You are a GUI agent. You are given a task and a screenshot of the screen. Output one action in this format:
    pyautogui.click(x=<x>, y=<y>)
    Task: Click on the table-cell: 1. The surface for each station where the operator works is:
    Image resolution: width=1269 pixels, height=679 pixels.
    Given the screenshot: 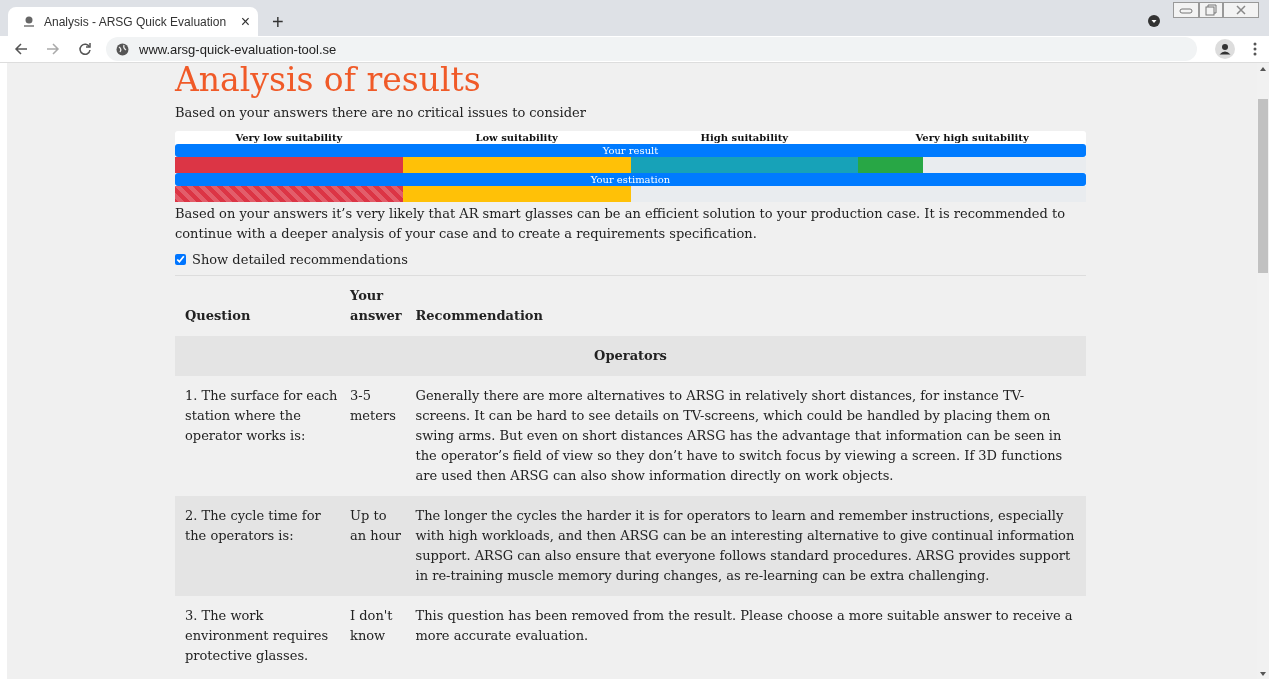 What is the action you would take?
    pyautogui.click(x=262, y=436)
    